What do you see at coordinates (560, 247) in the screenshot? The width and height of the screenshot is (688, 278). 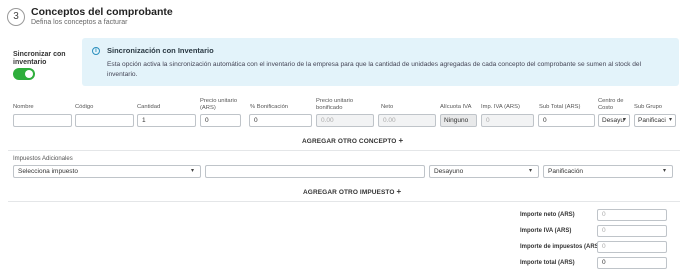 I see `importe-impuestos-label: Importe de impuestos (ARS)` at bounding box center [560, 247].